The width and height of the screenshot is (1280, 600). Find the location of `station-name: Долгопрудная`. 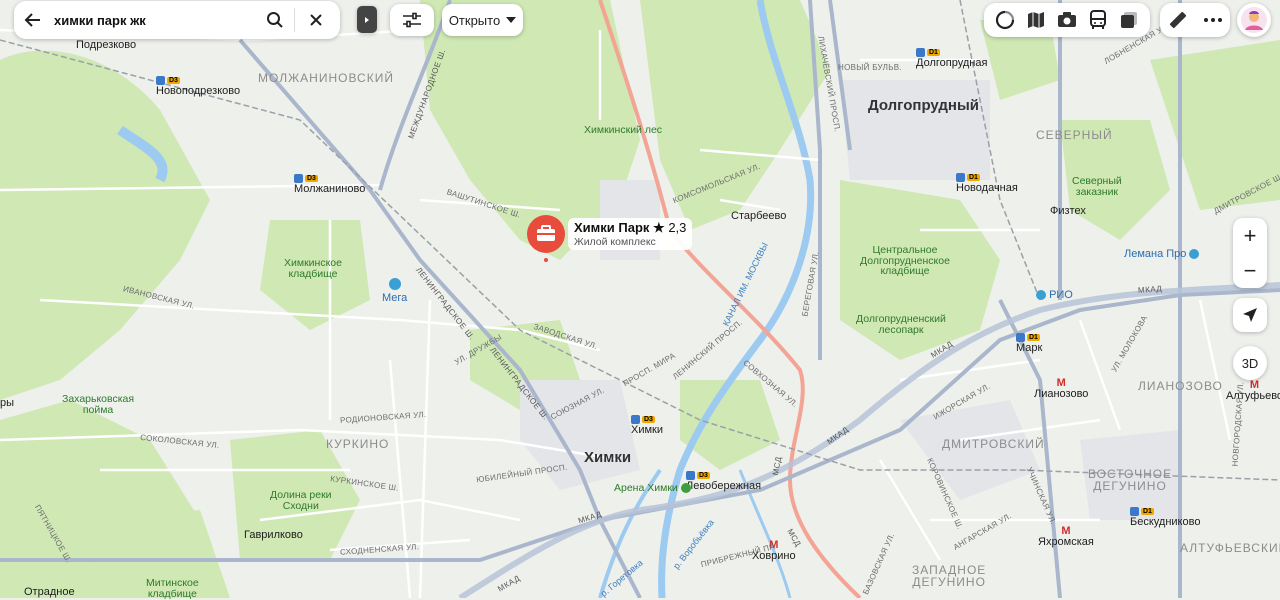

station-name: Долгопрудная is located at coordinates (952, 63).